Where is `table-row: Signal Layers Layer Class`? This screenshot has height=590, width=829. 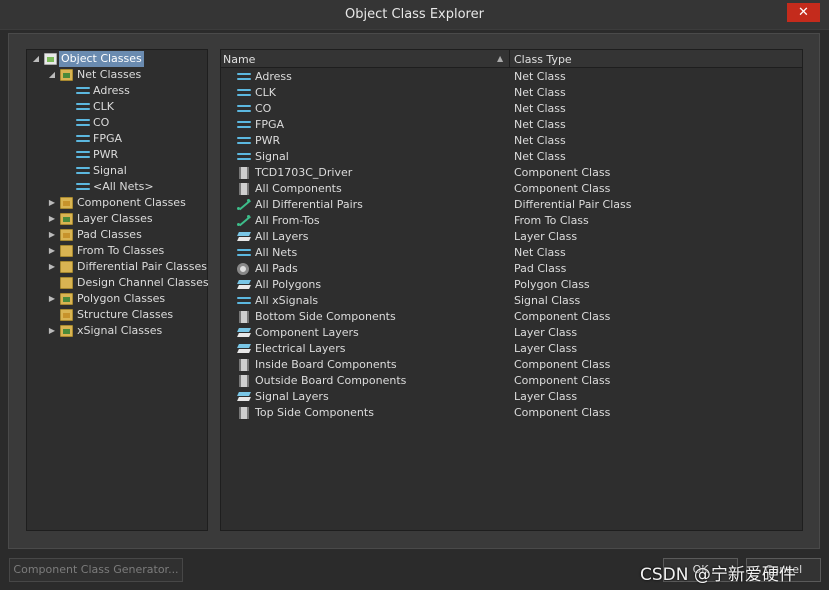 table-row: Signal Layers Layer Class is located at coordinates (511, 397).